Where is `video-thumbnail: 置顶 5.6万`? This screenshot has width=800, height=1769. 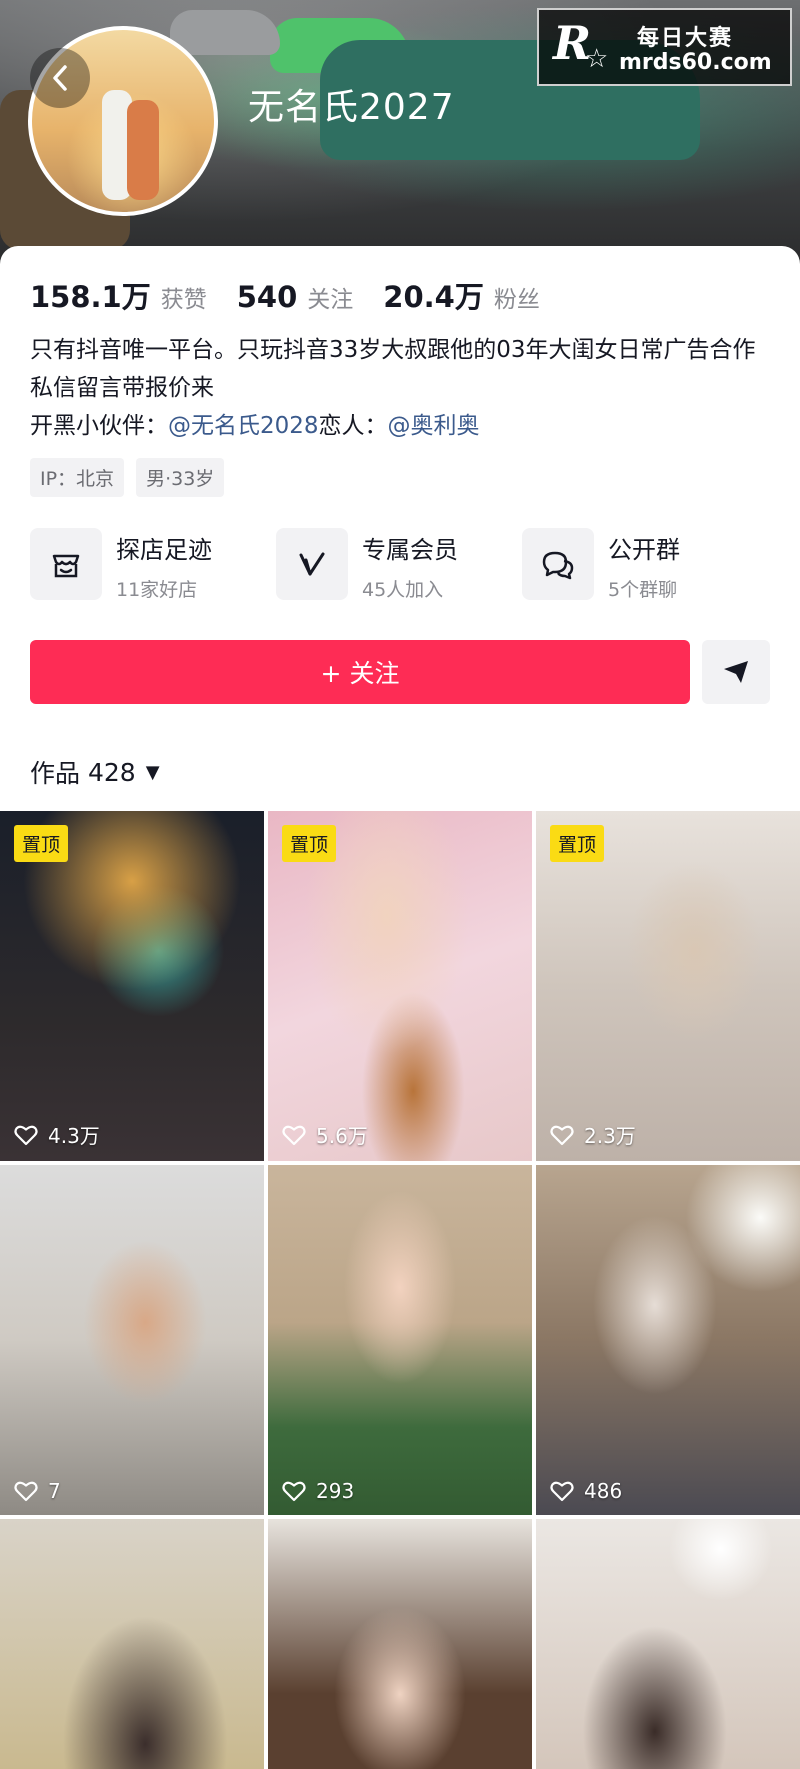
video-thumbnail: 置顶 5.6万 is located at coordinates (400, 986).